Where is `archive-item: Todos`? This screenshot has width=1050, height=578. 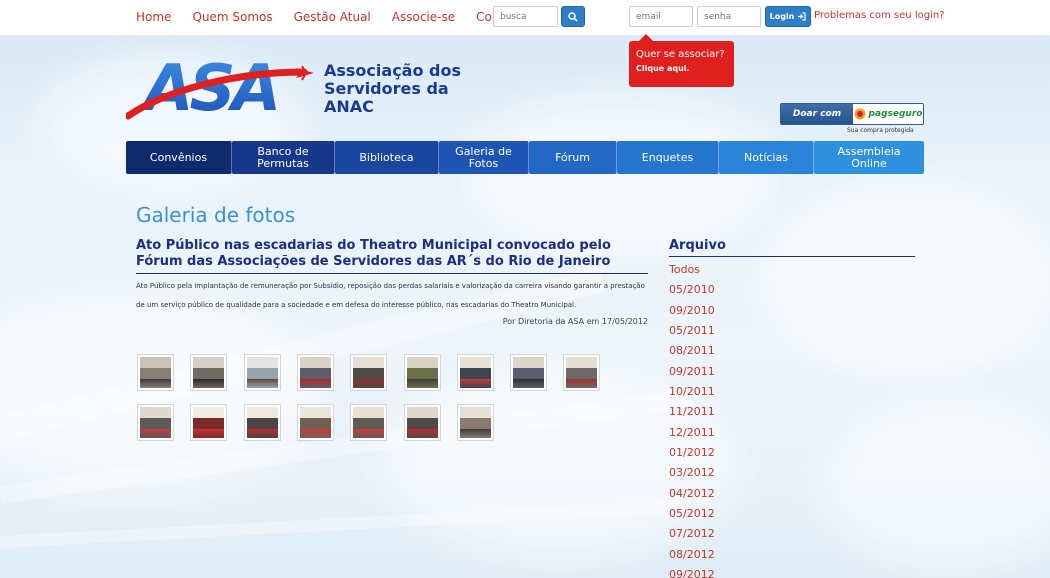
archive-item: Todos is located at coordinates (692, 272).